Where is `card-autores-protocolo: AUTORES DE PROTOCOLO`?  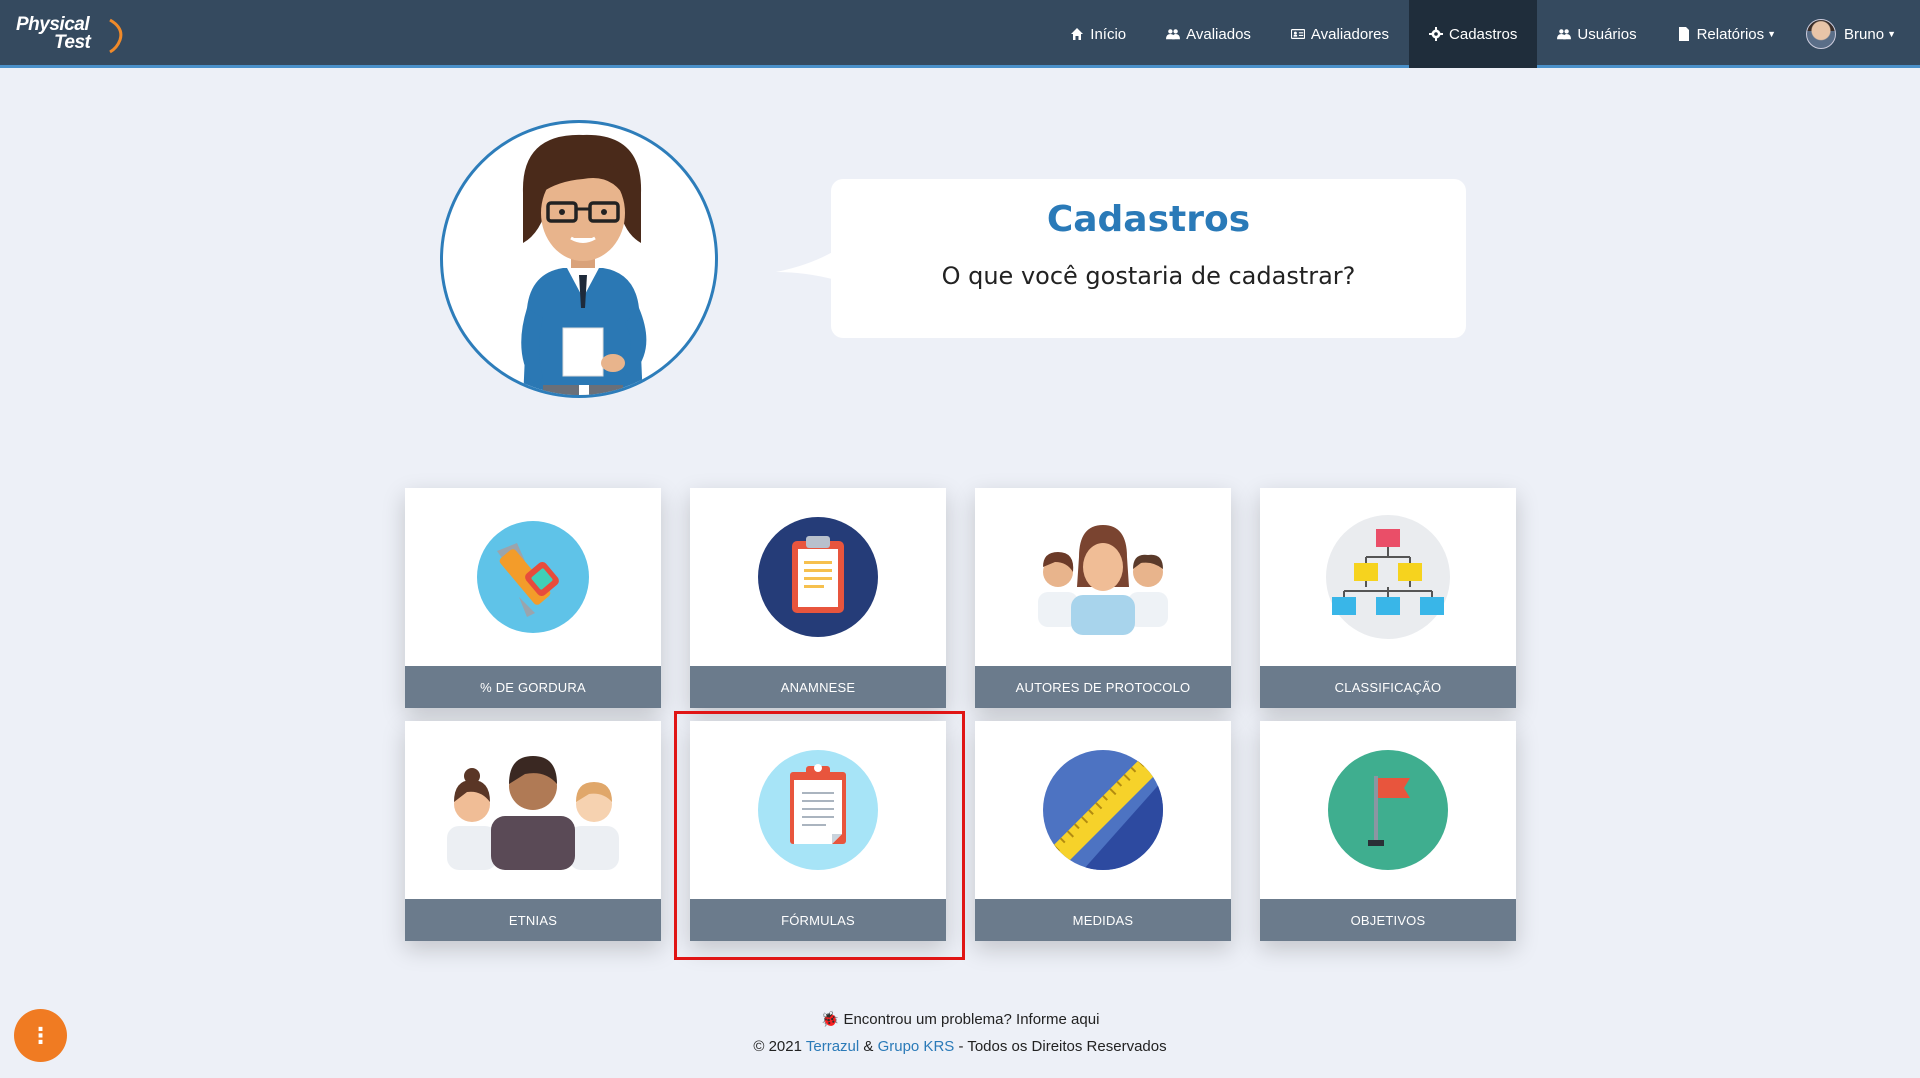 card-autores-protocolo: AUTORES DE PROTOCOLO is located at coordinates (1103, 598).